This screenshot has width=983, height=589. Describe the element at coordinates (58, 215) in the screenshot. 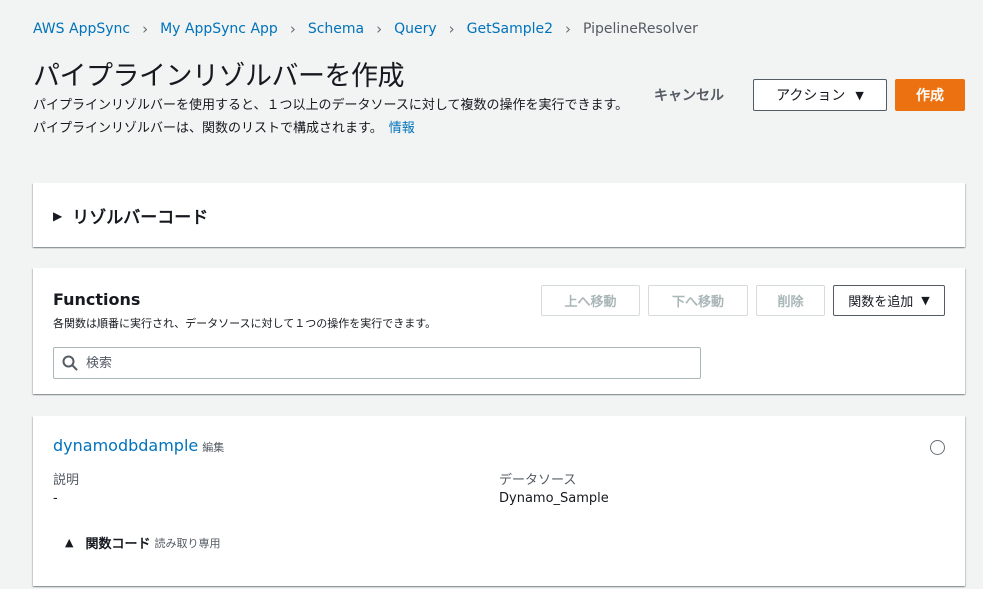

I see `caret-right-icon: ▶` at that location.